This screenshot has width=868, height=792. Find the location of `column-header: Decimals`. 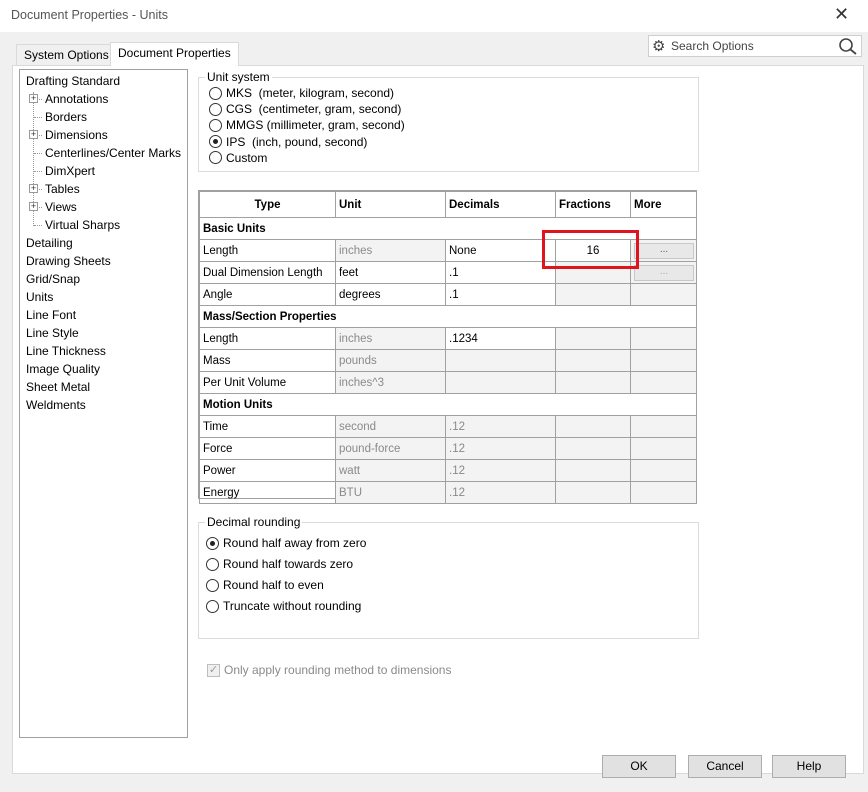

column-header: Decimals is located at coordinates (500, 204).